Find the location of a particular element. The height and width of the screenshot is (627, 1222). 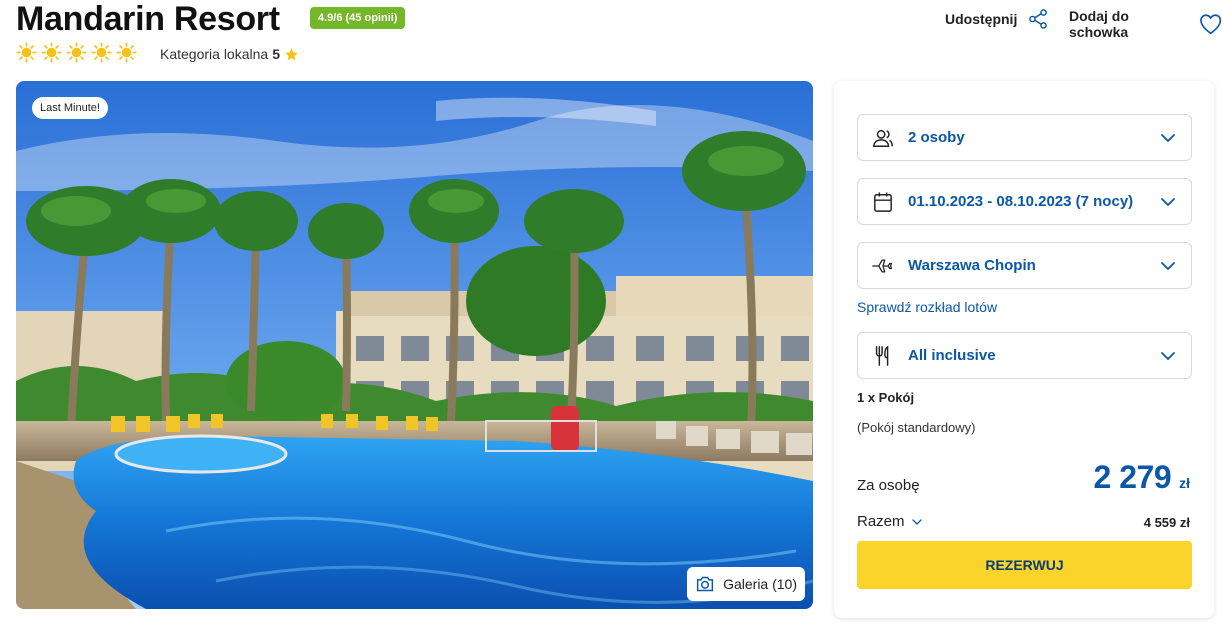

departure-airport-select: Warszawa Chopin is located at coordinates (1024, 265).